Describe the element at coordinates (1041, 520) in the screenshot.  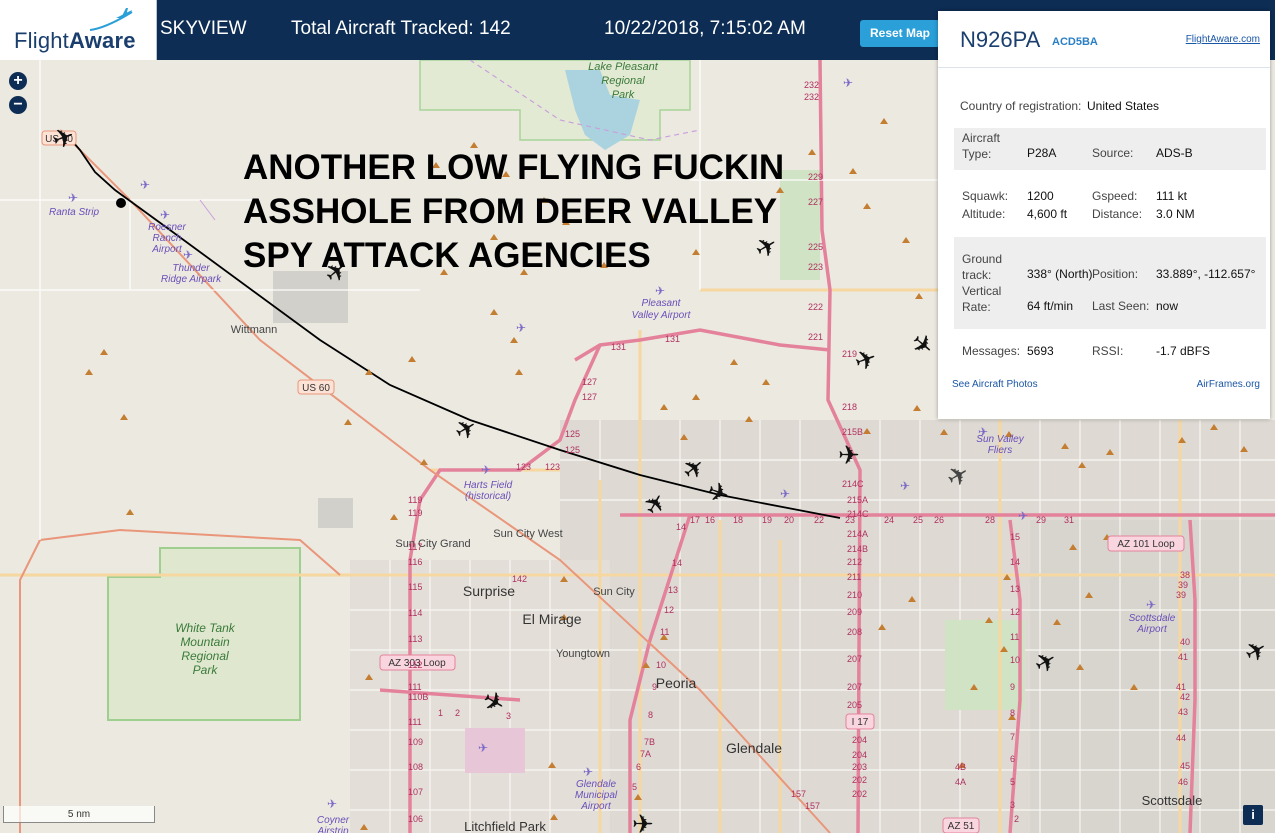
I see `exit-number: 29` at that location.